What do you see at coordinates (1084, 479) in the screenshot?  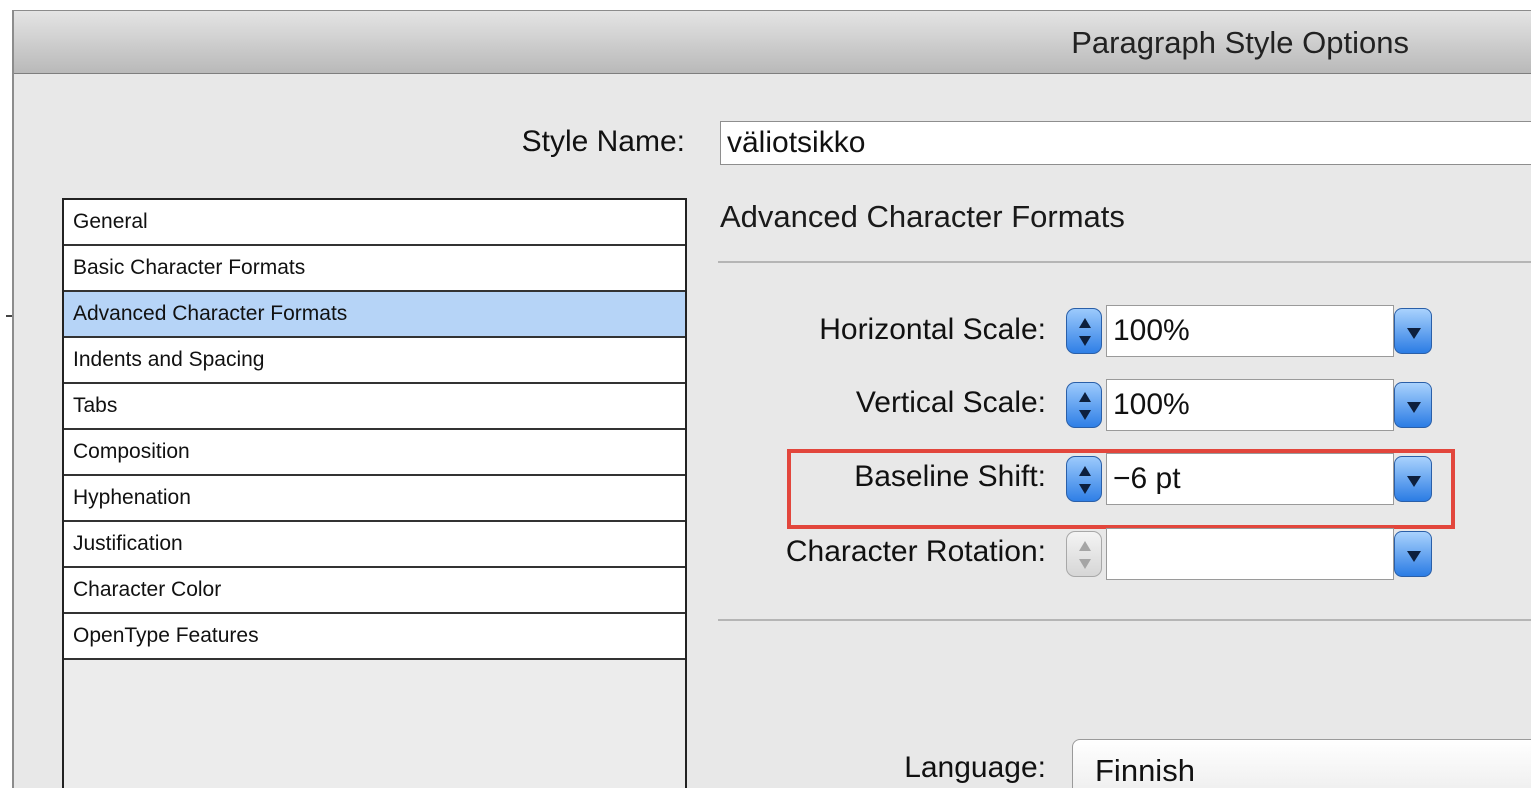 I see `baseline-shift-stepper-icon` at bounding box center [1084, 479].